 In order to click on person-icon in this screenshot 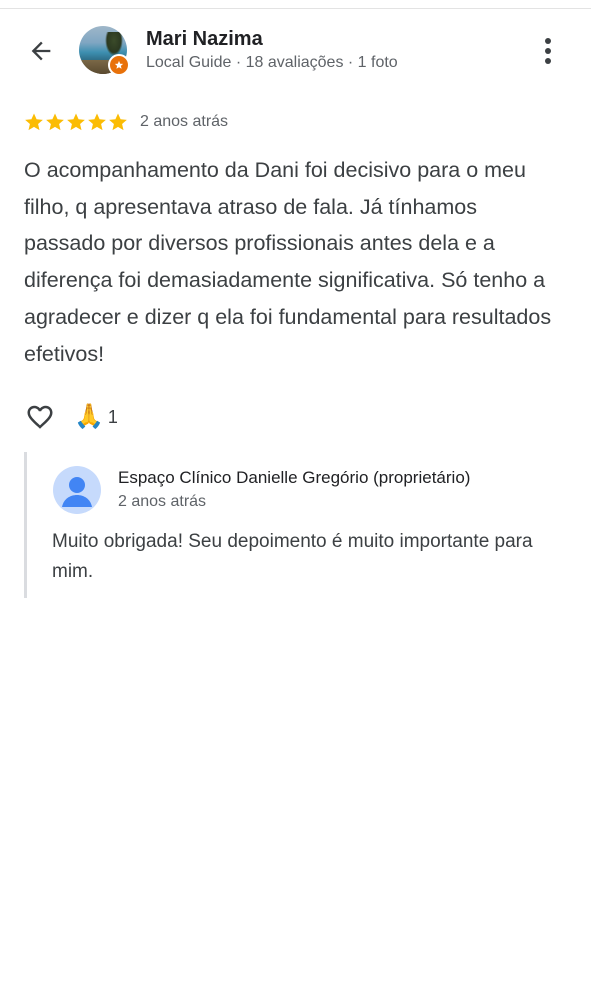, I will do `click(77, 492)`.